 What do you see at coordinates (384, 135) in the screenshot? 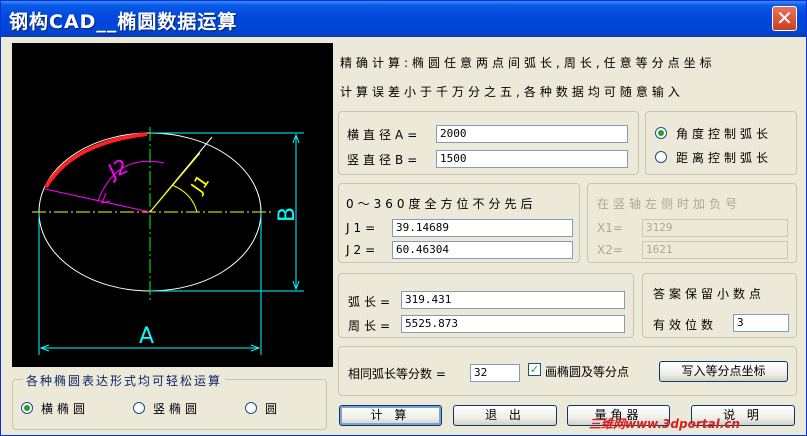
I see `horizontal-diameter-label: 横直径A=` at bounding box center [384, 135].